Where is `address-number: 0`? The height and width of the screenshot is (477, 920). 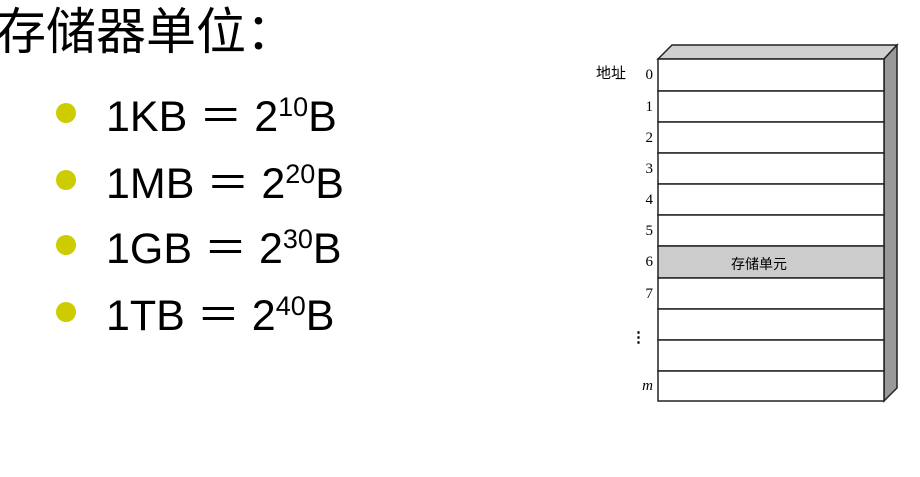
address-number: 0 is located at coordinates (649, 75).